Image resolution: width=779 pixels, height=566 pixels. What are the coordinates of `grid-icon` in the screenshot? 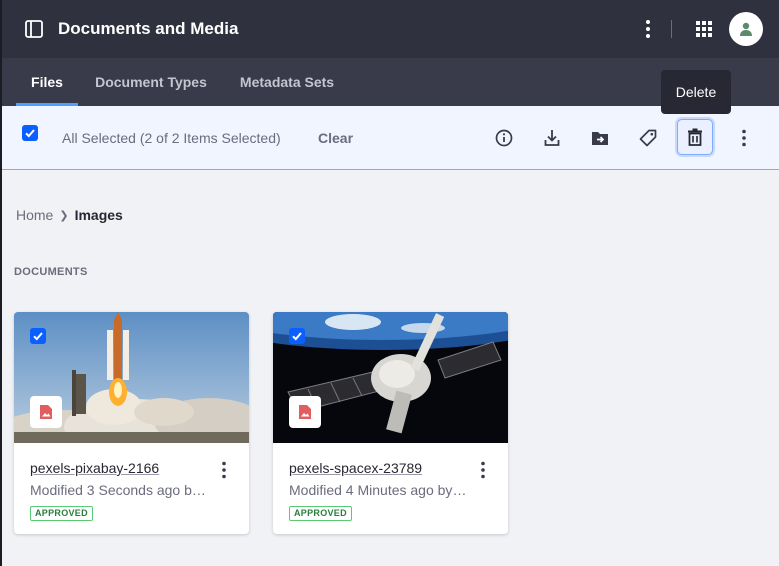 It's located at (704, 29).